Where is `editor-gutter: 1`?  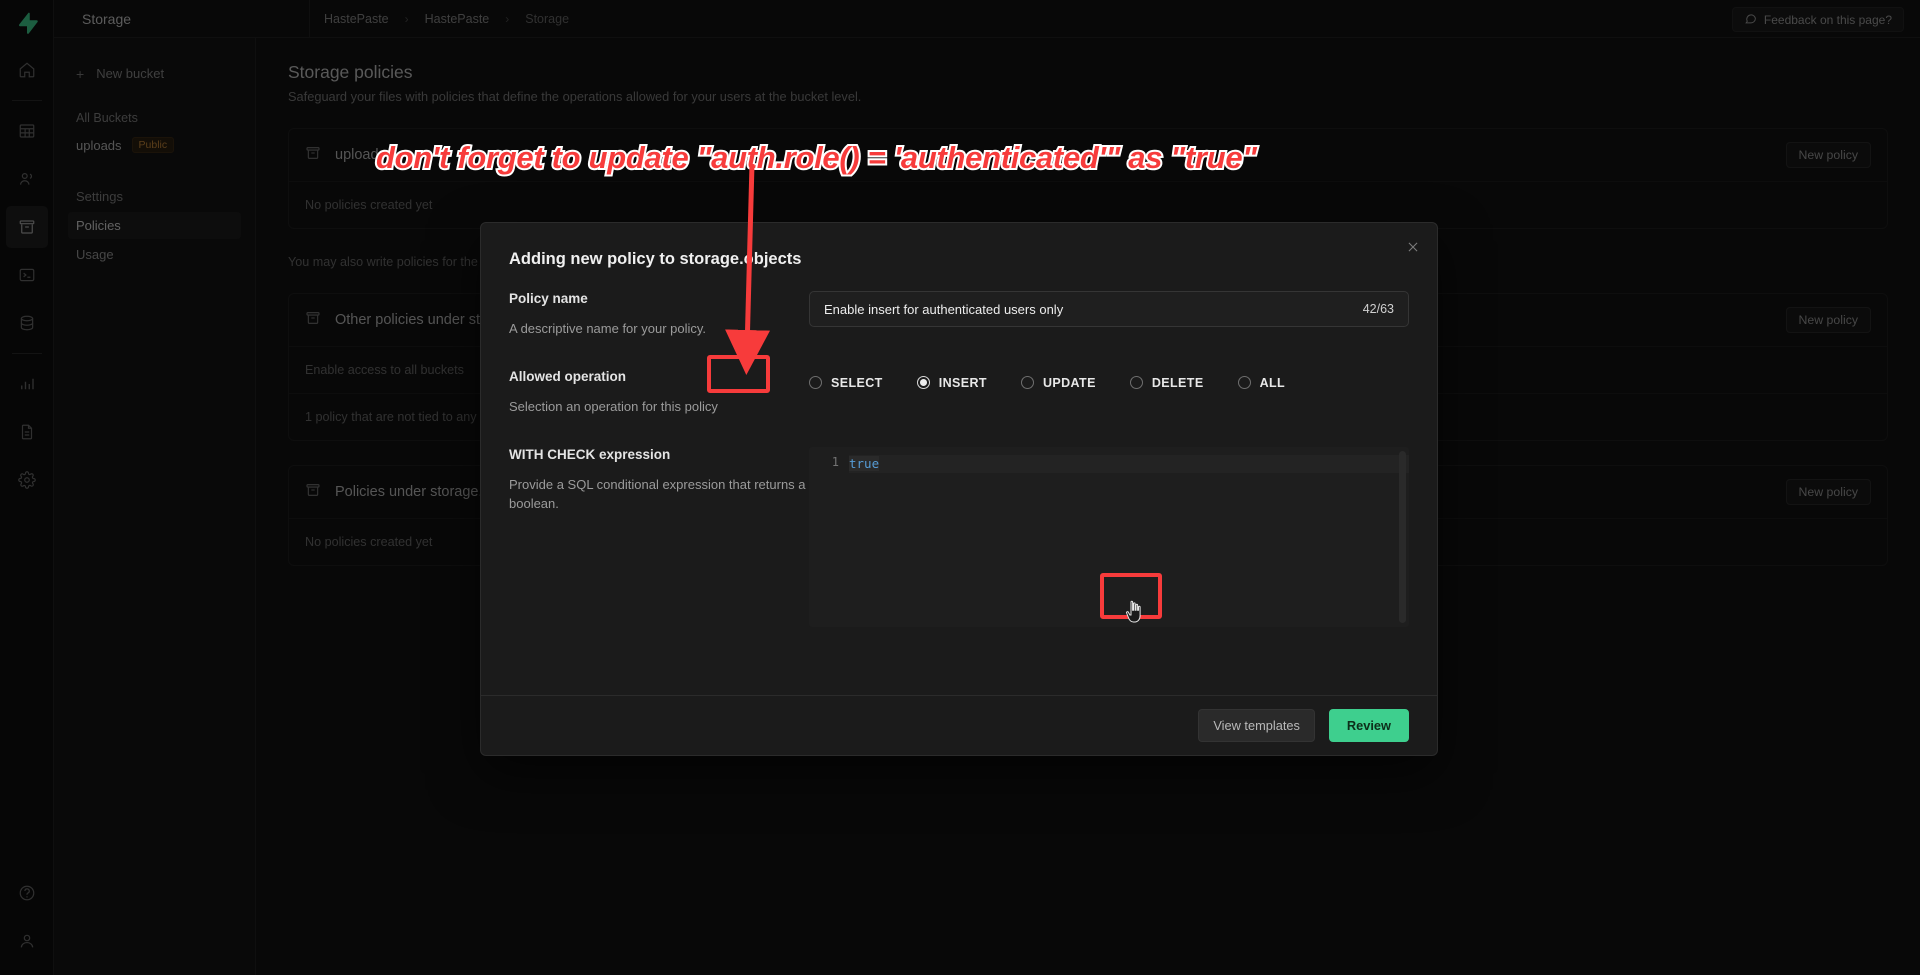 editor-gutter: 1 is located at coordinates (829, 536).